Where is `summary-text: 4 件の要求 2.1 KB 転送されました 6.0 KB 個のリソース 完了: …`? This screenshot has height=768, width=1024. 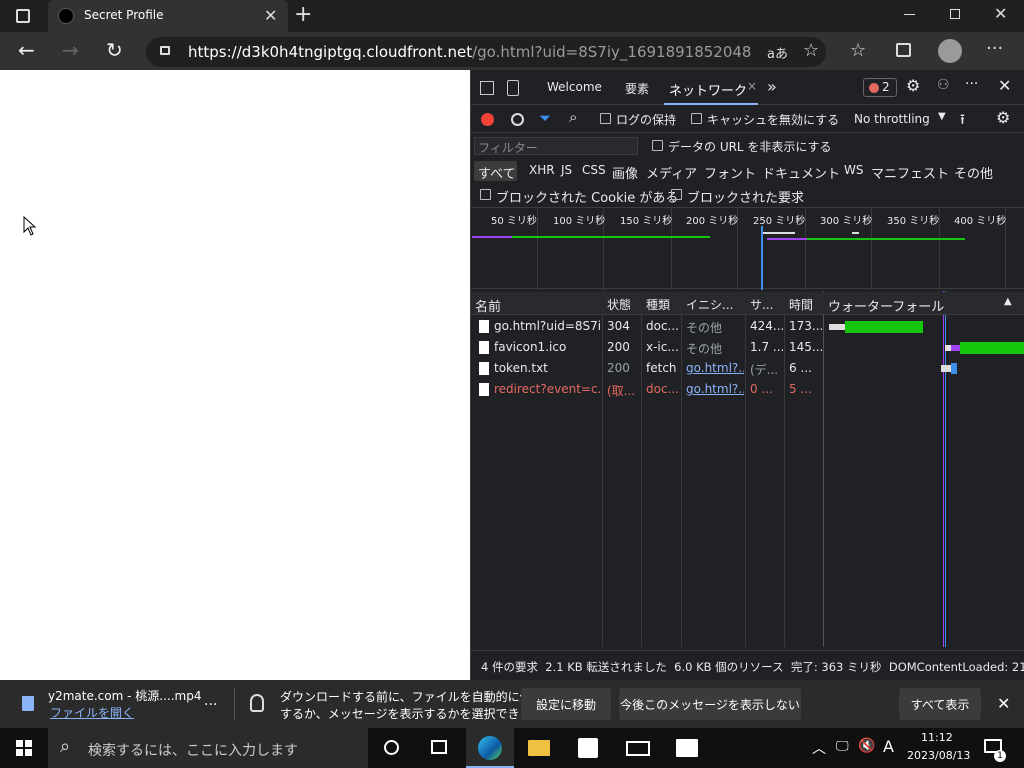 summary-text: 4 件の要求 2.1 KB 転送されました 6.0 KB 個のリソース 完了: … is located at coordinates (752, 667).